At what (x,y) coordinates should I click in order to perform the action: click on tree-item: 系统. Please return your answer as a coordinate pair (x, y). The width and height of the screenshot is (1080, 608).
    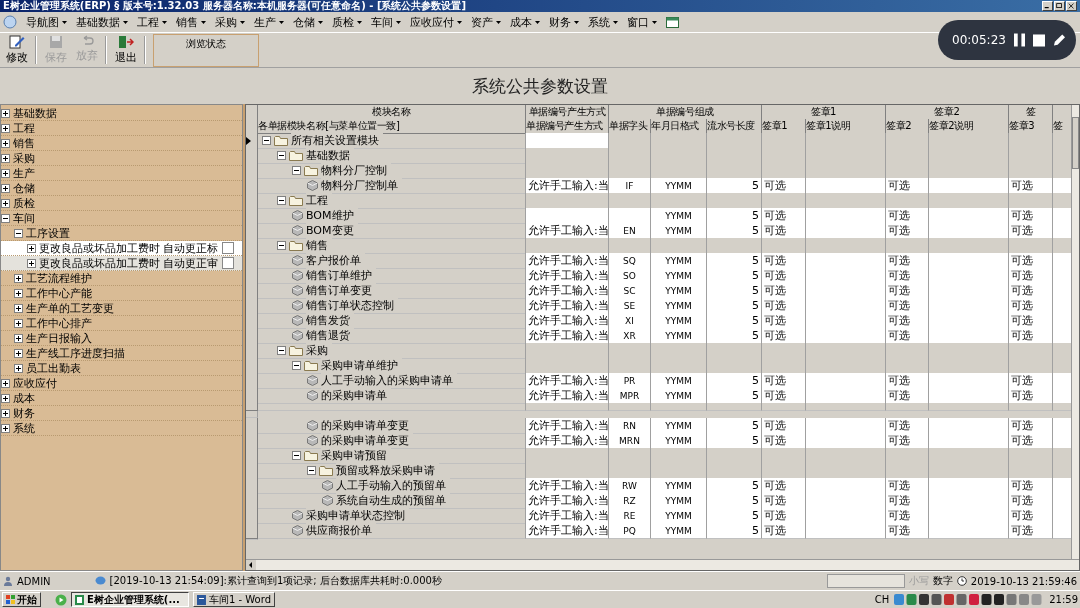
    Looking at the image, I should click on (24, 428).